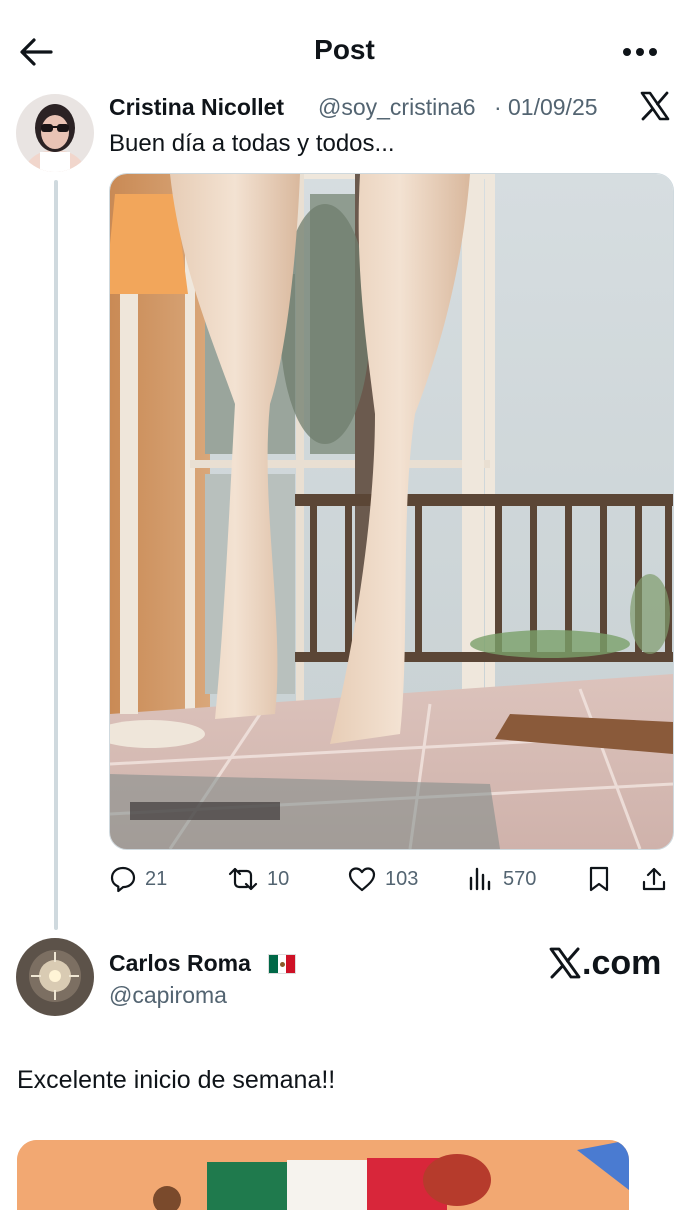 Image resolution: width=689 pixels, height=1210 pixels. I want to click on views-count: 570, so click(520, 878).